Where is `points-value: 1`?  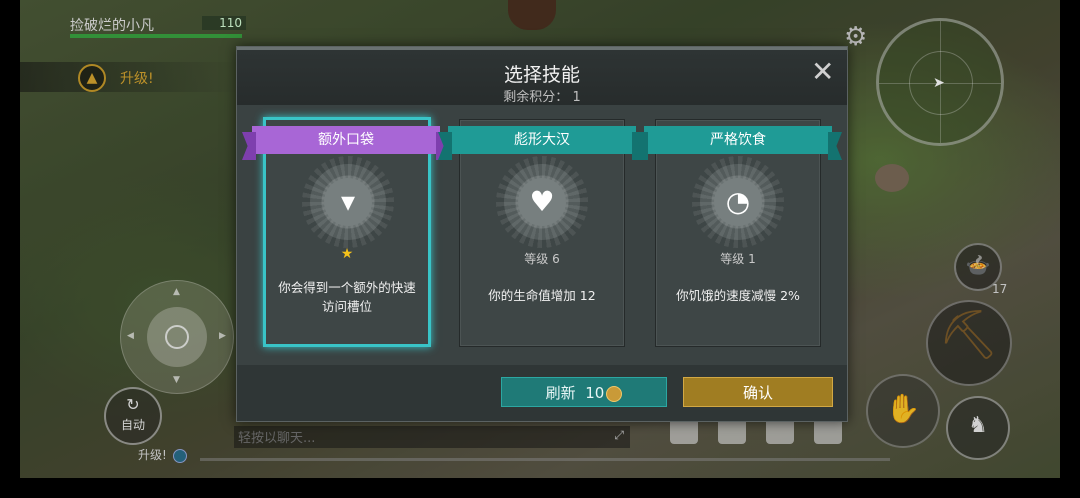
points-value: 1 is located at coordinates (576, 97).